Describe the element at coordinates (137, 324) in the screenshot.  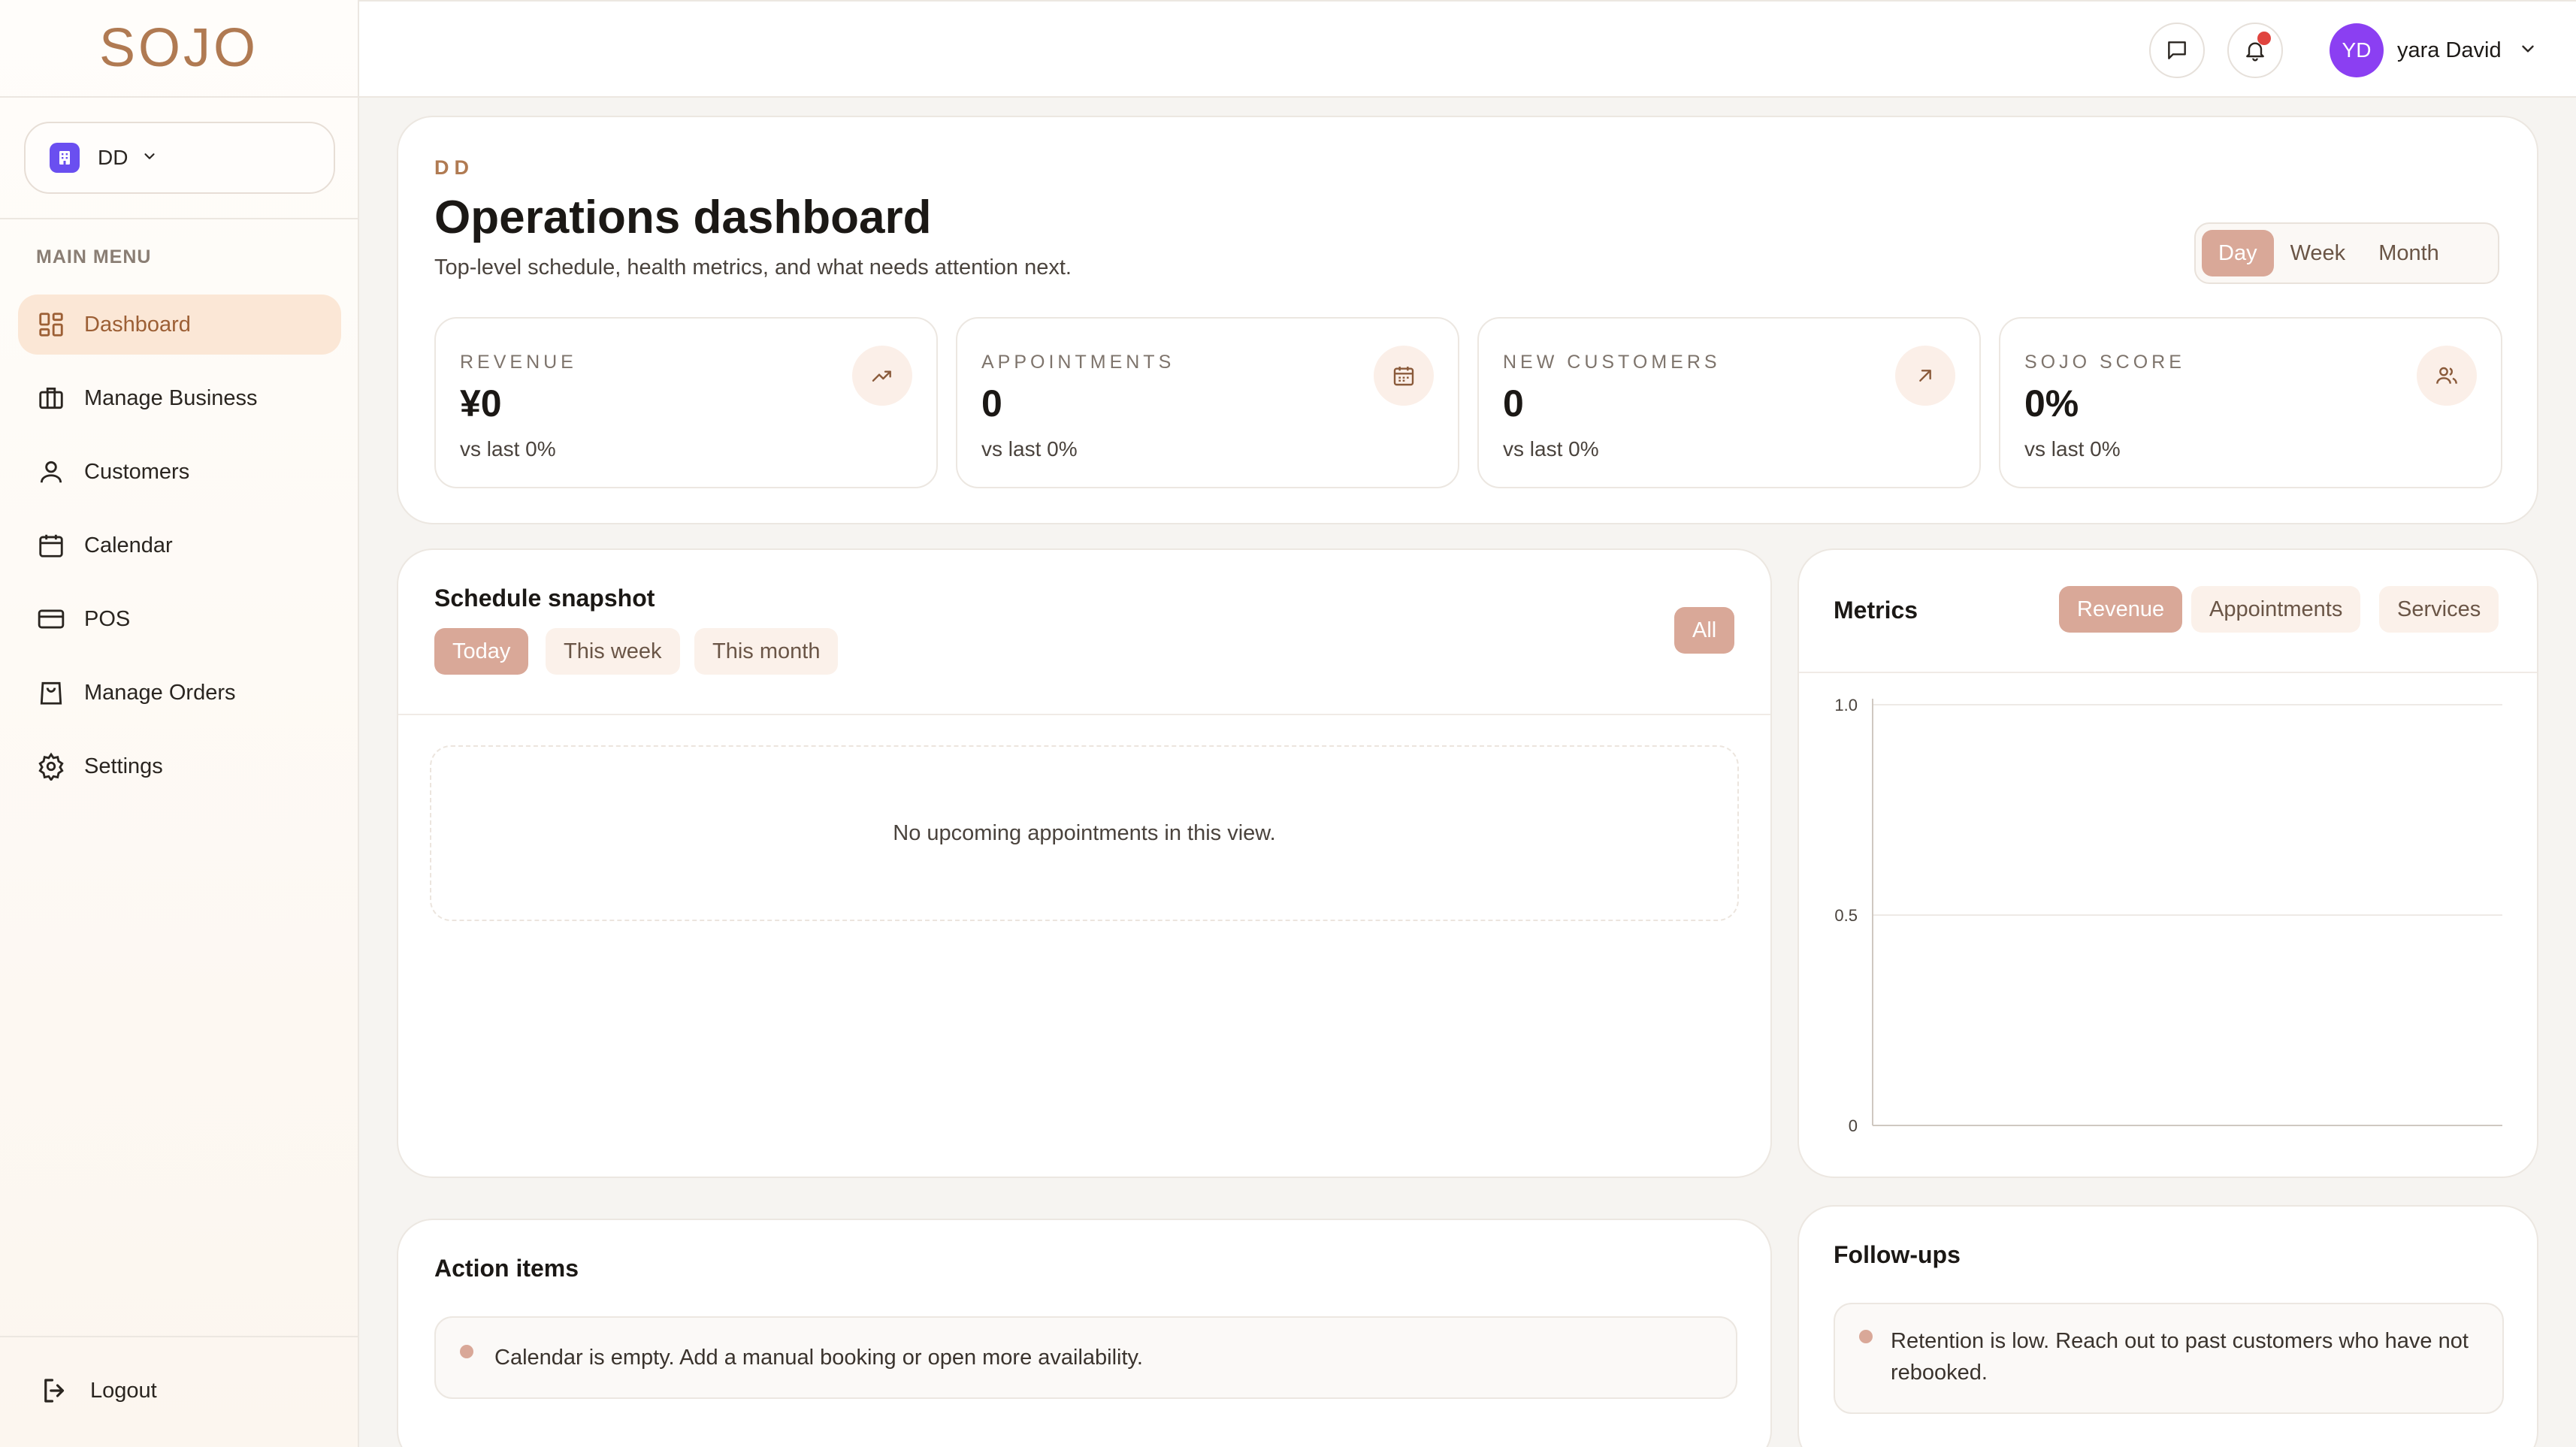
I see `sidebar-item-label: Dashboard` at that location.